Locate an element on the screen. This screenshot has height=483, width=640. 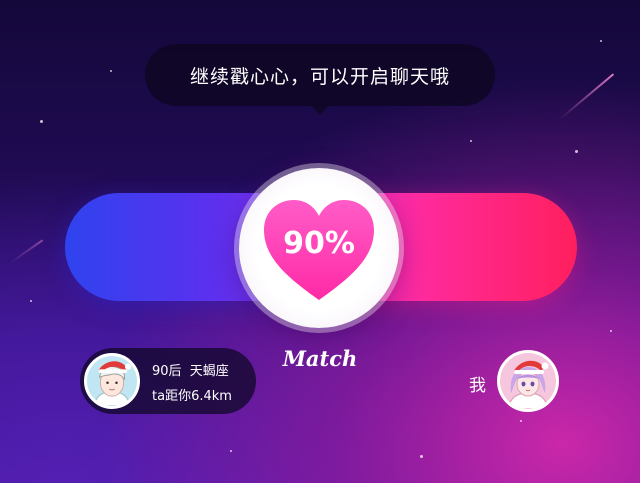
other-user-distance: ta距你6.4km is located at coordinates (192, 396).